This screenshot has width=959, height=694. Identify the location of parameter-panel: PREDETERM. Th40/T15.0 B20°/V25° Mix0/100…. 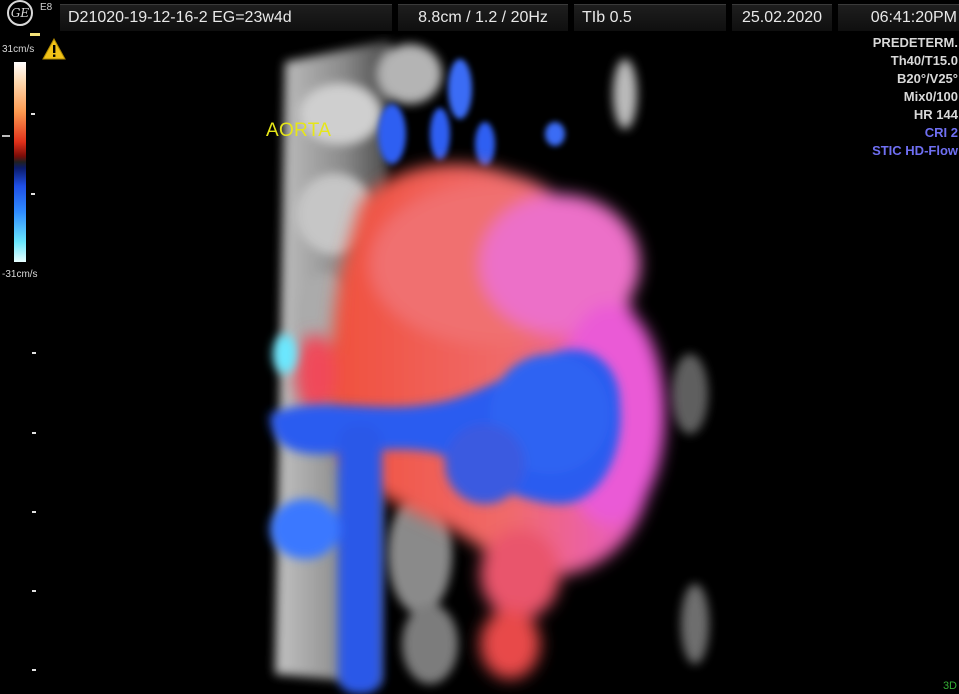
(915, 97).